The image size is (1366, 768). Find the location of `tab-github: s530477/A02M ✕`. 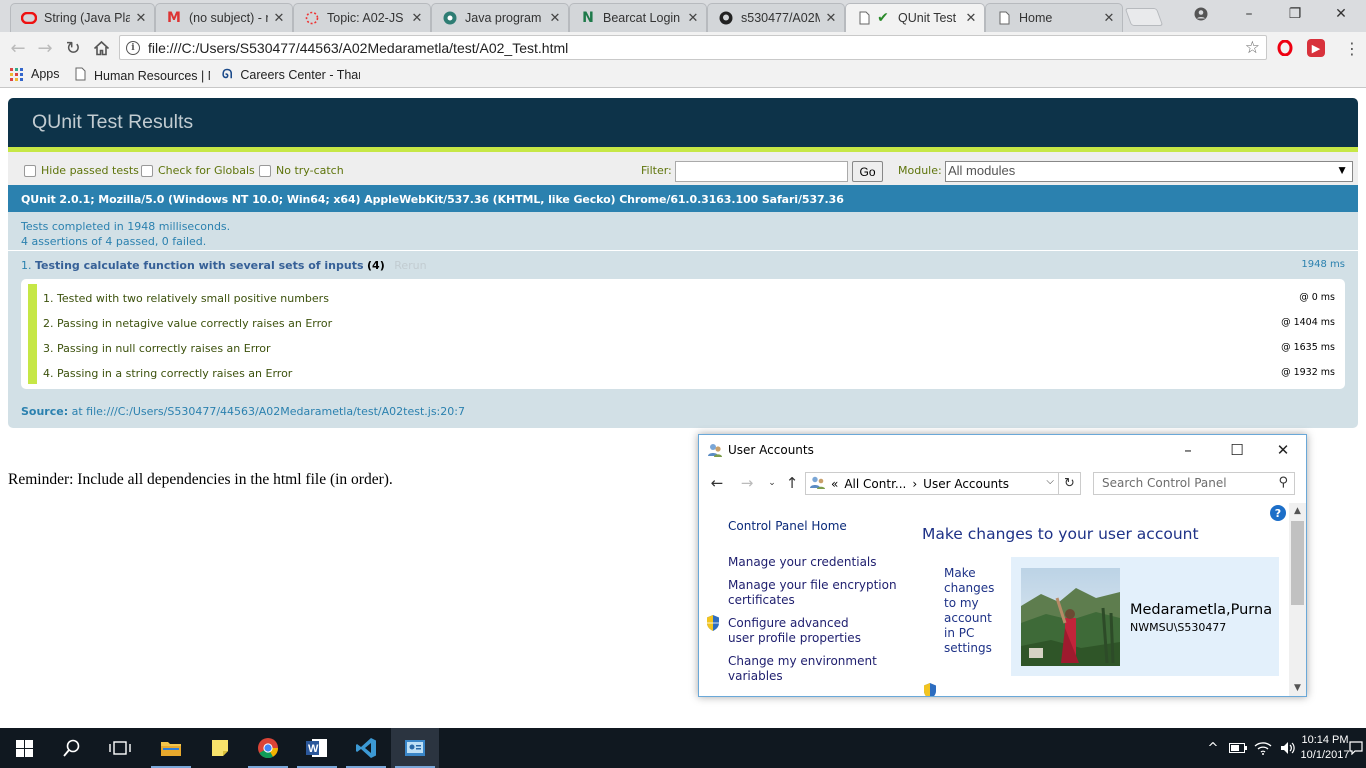

tab-github: s530477/A02M ✕ is located at coordinates (776, 17).